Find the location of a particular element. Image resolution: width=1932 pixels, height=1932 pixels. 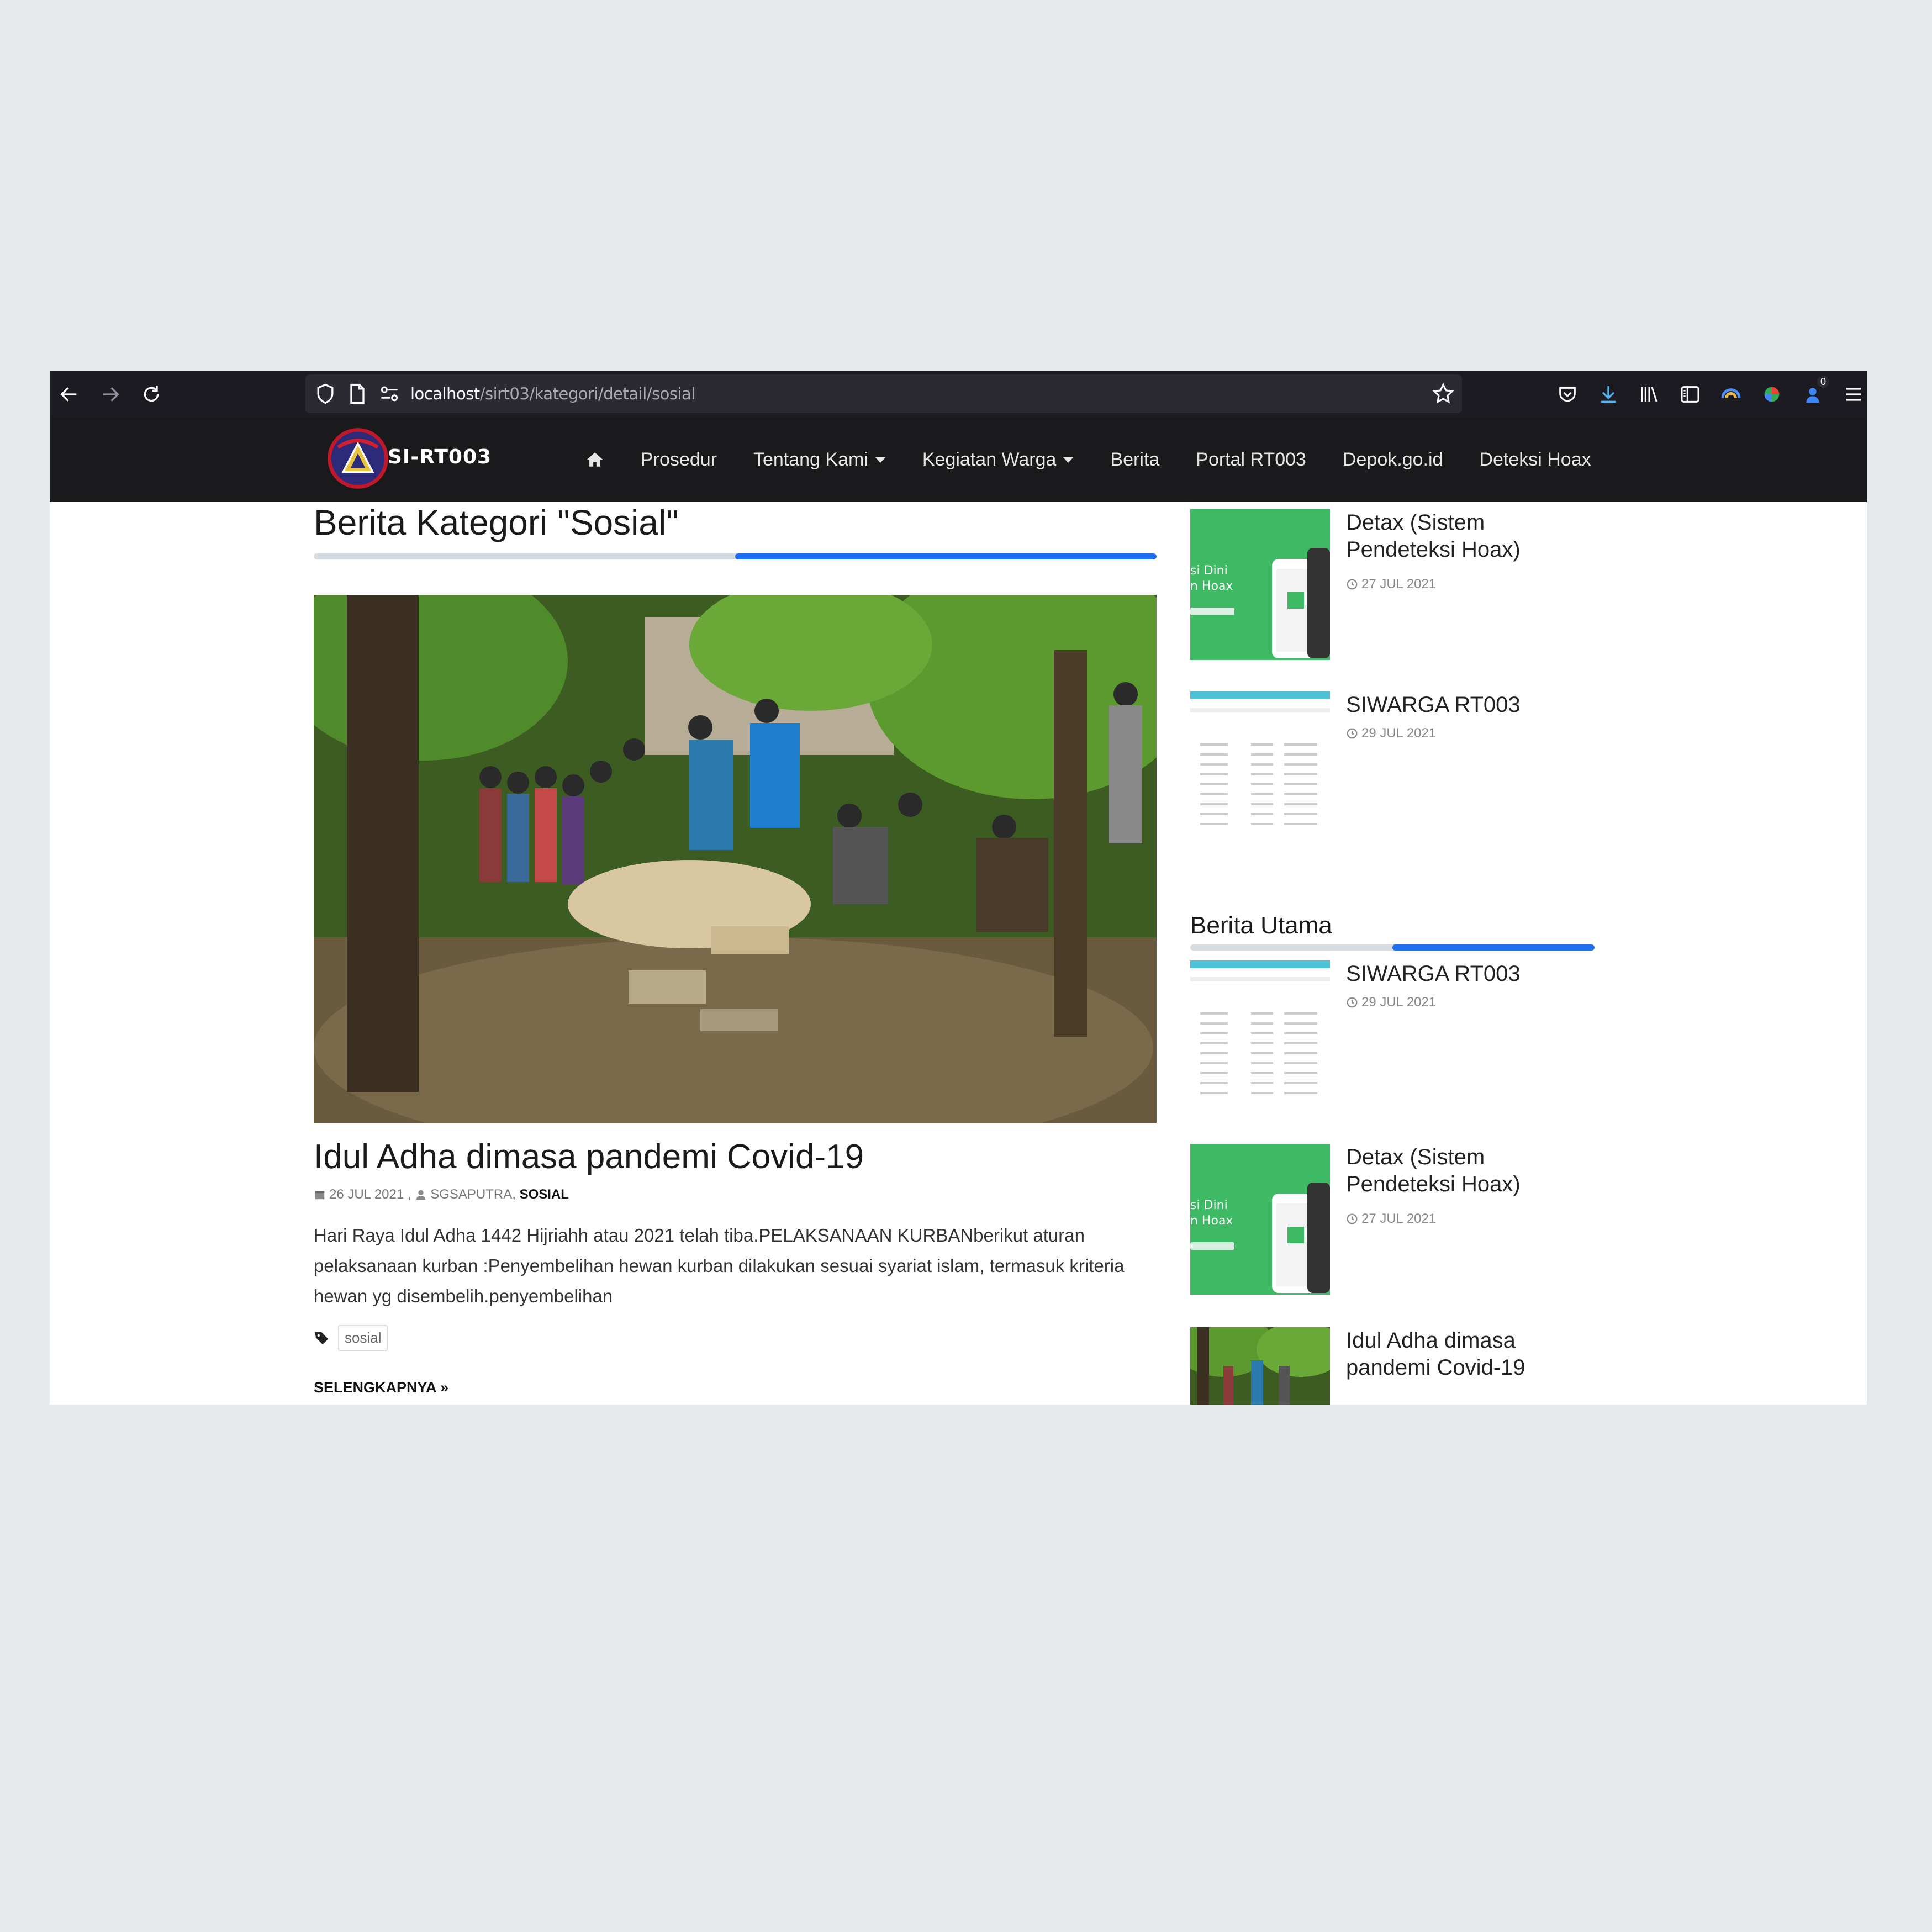

nav-depok: Depok.go.id is located at coordinates (1393, 460).